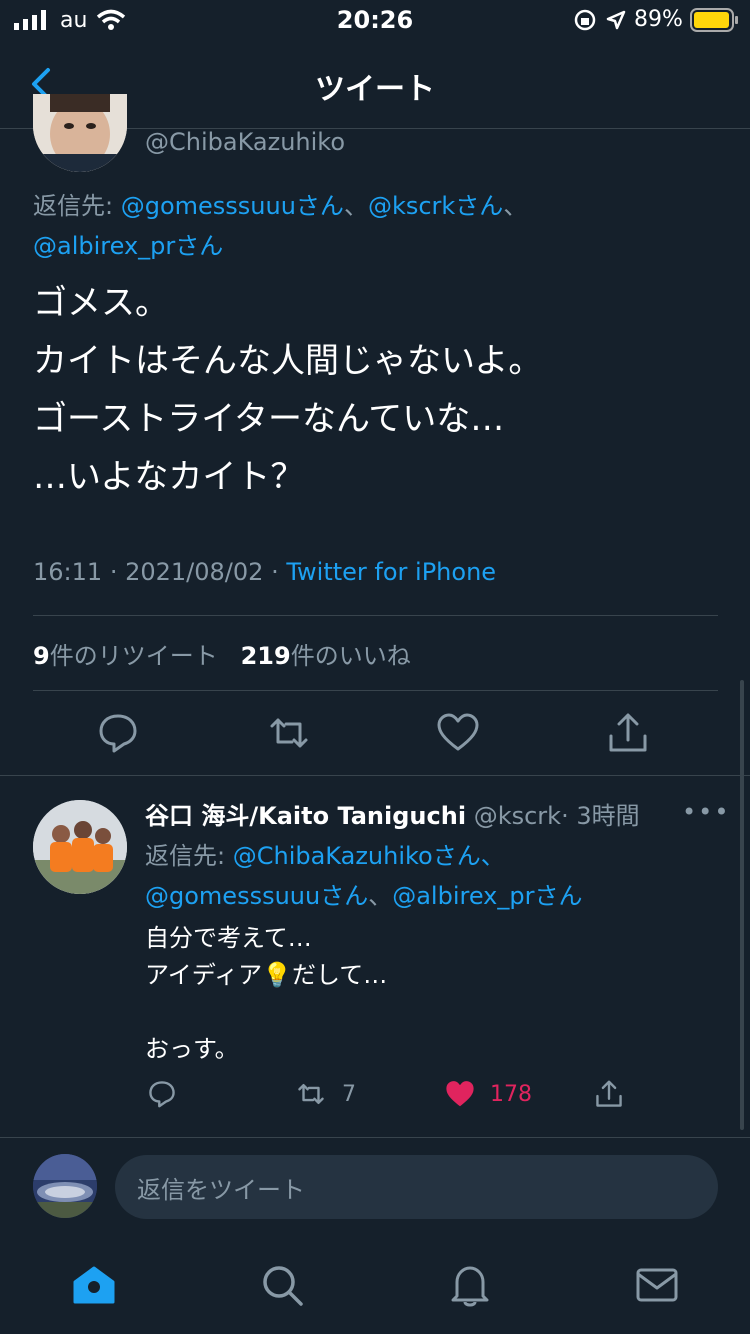  What do you see at coordinates (282, 1285) in the screenshot?
I see `search-icon` at bounding box center [282, 1285].